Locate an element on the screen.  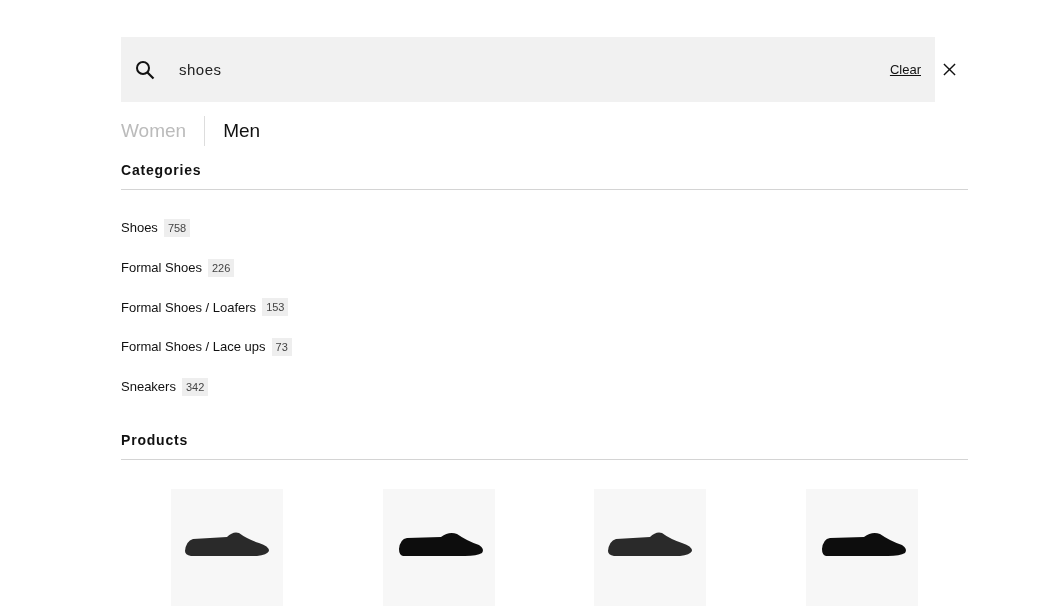
count-badge: 758 is located at coordinates (177, 227).